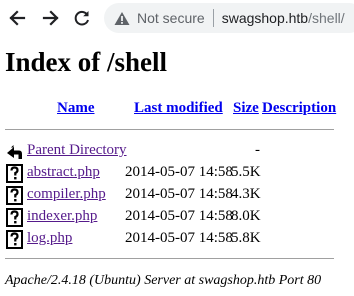  What do you see at coordinates (14, 152) in the screenshot?
I see `back-folder-icon` at bounding box center [14, 152].